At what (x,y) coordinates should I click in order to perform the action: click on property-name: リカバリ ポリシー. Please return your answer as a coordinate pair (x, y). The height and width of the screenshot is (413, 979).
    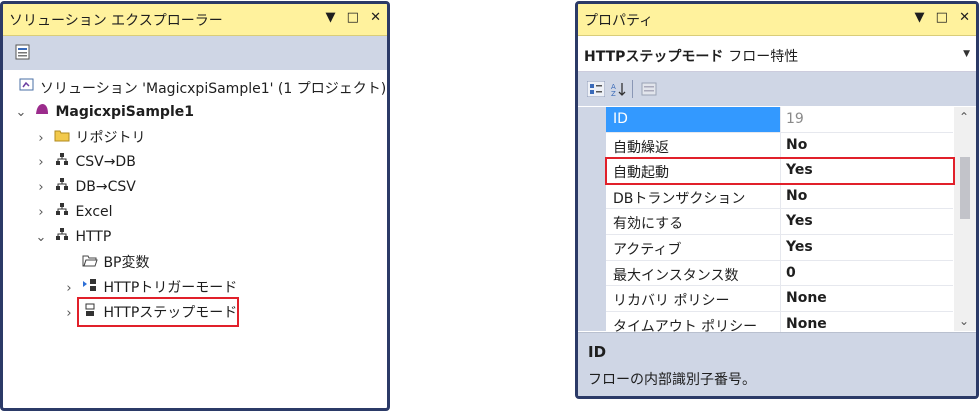
    Looking at the image, I should click on (671, 301).